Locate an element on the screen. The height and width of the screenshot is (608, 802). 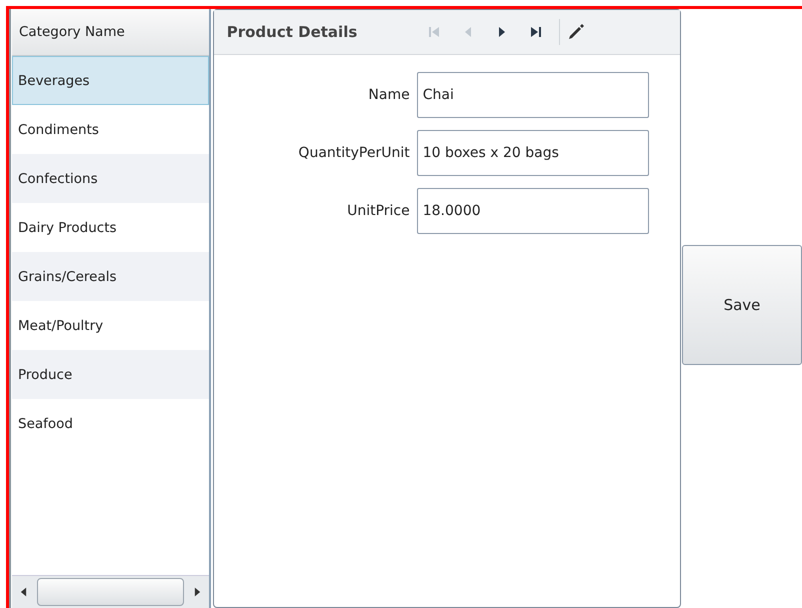
text-field: 18.0000 is located at coordinates (532, 211).